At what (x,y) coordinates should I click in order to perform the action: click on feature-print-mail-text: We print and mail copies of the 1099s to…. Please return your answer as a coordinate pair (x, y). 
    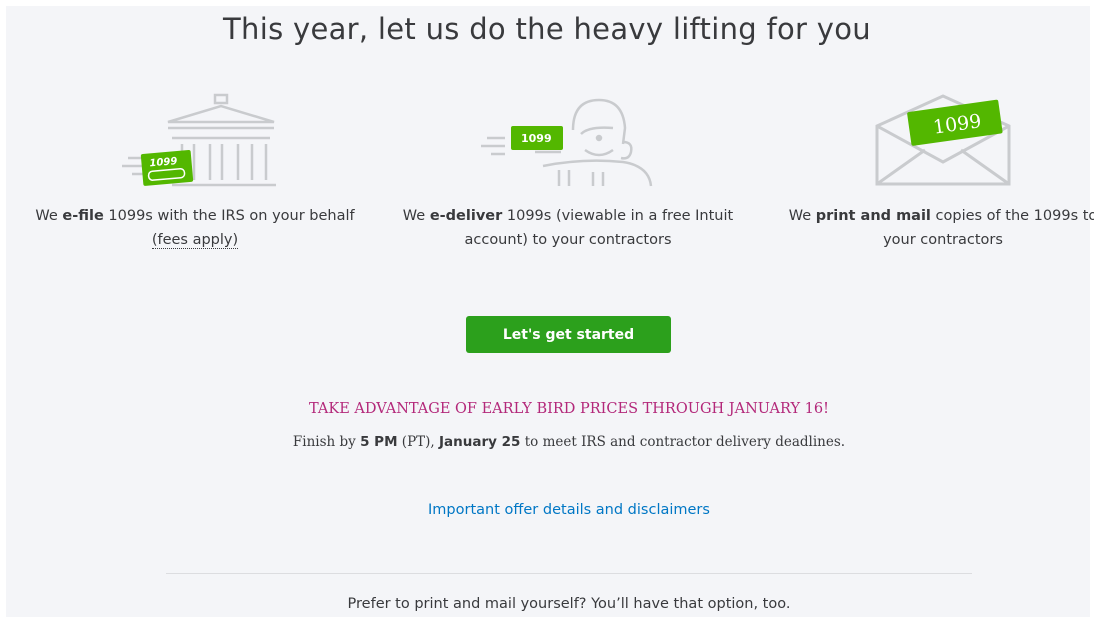
    Looking at the image, I should click on (941, 228).